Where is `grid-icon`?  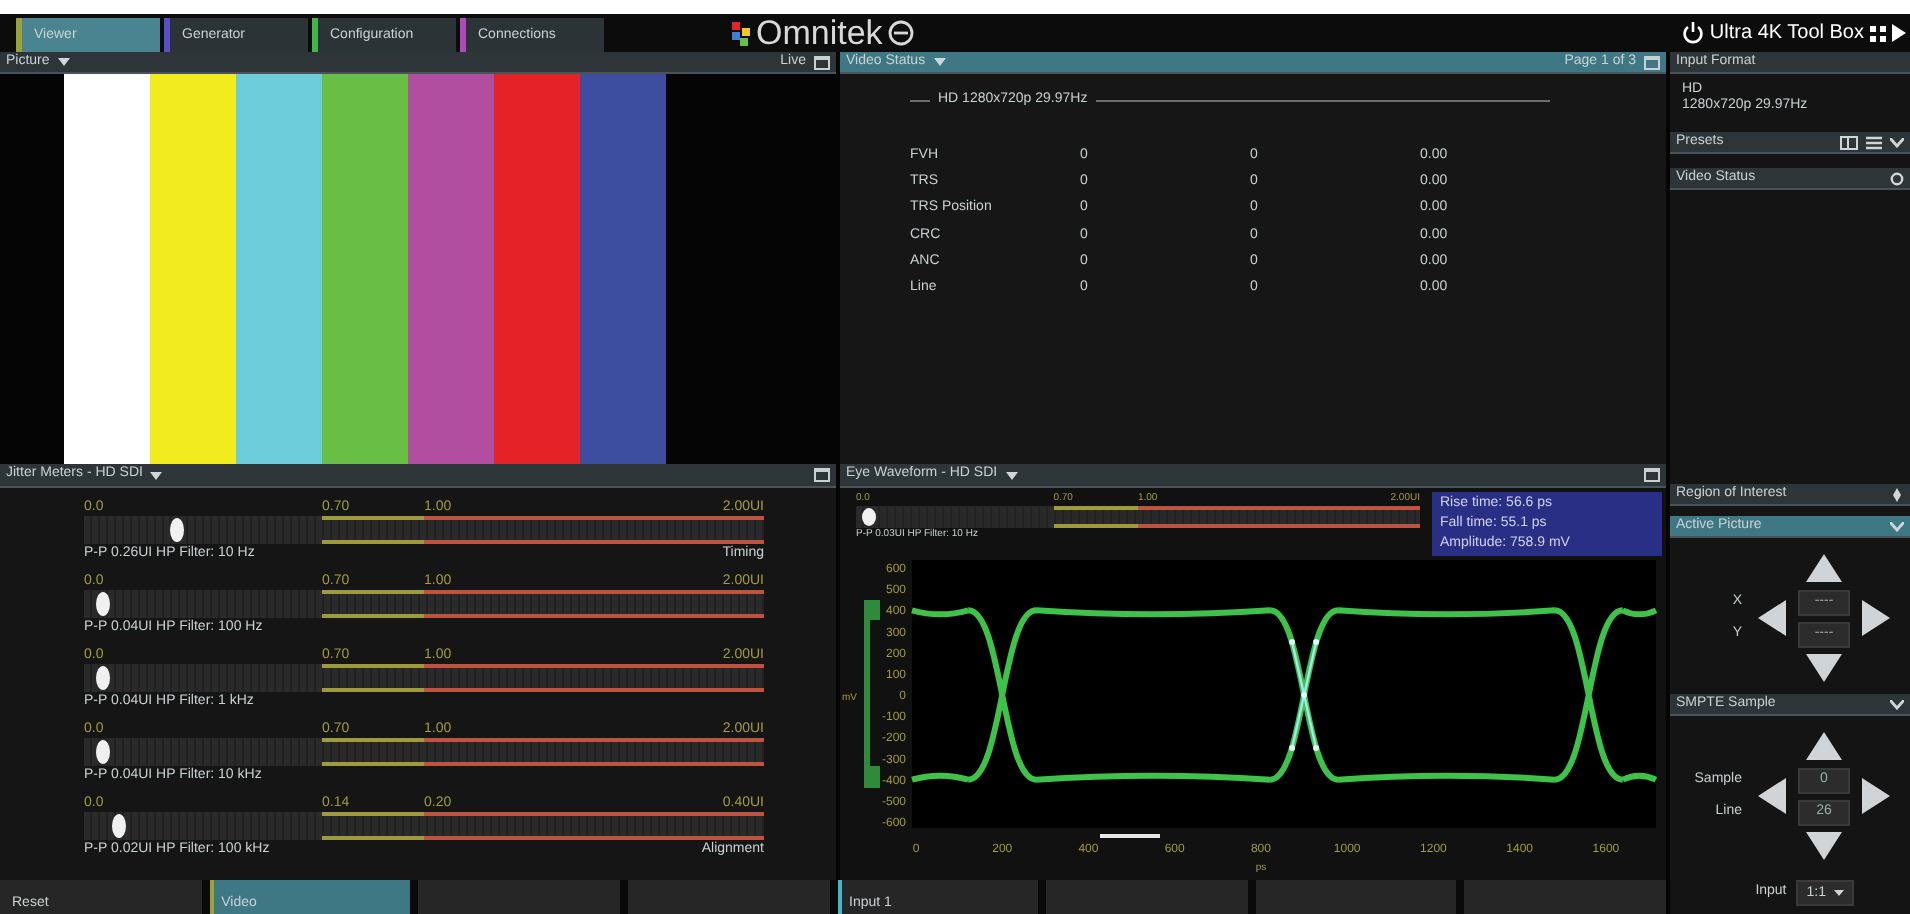
grid-icon is located at coordinates (1878, 33).